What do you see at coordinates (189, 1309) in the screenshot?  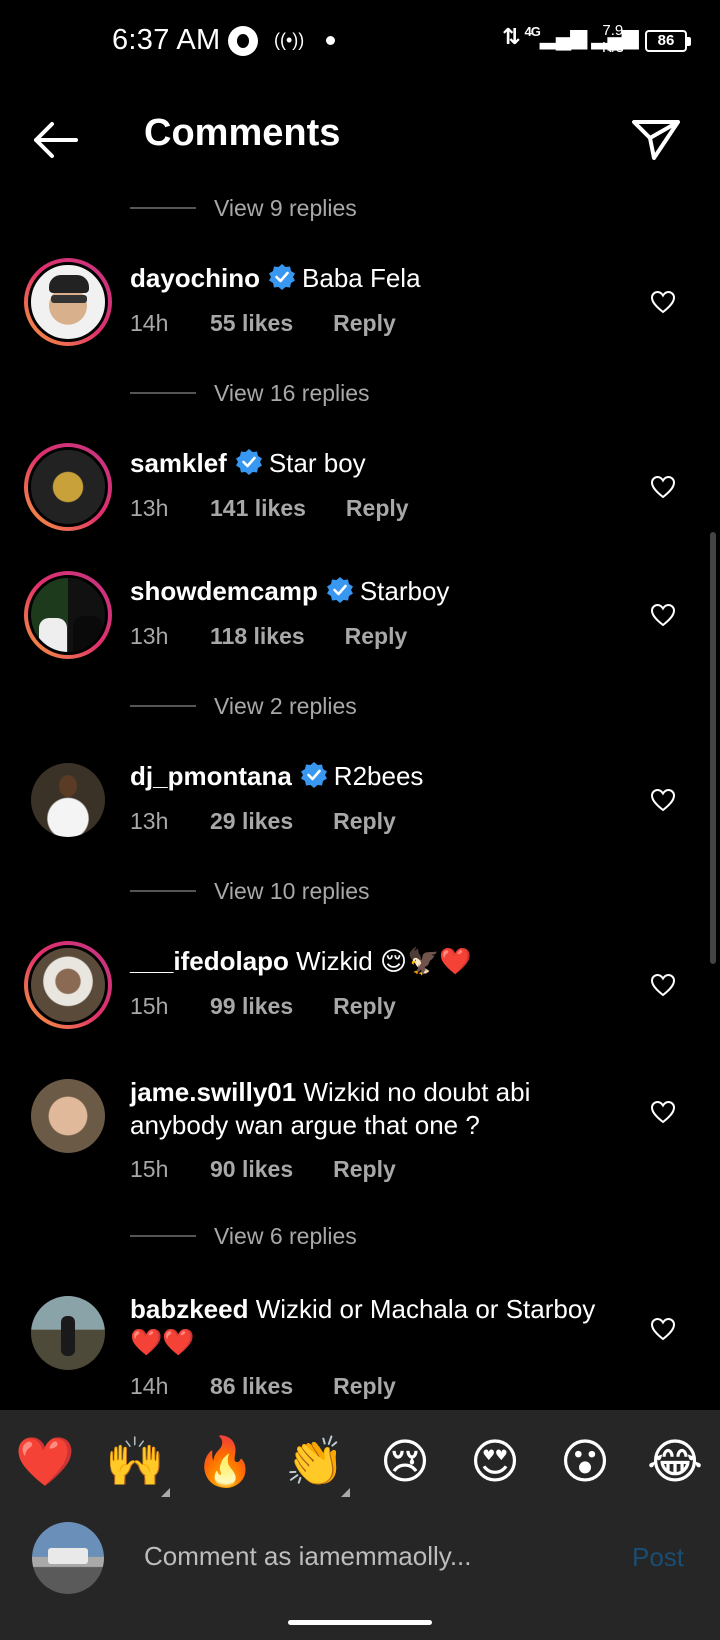 I see `comment-username: babzkeed` at bounding box center [189, 1309].